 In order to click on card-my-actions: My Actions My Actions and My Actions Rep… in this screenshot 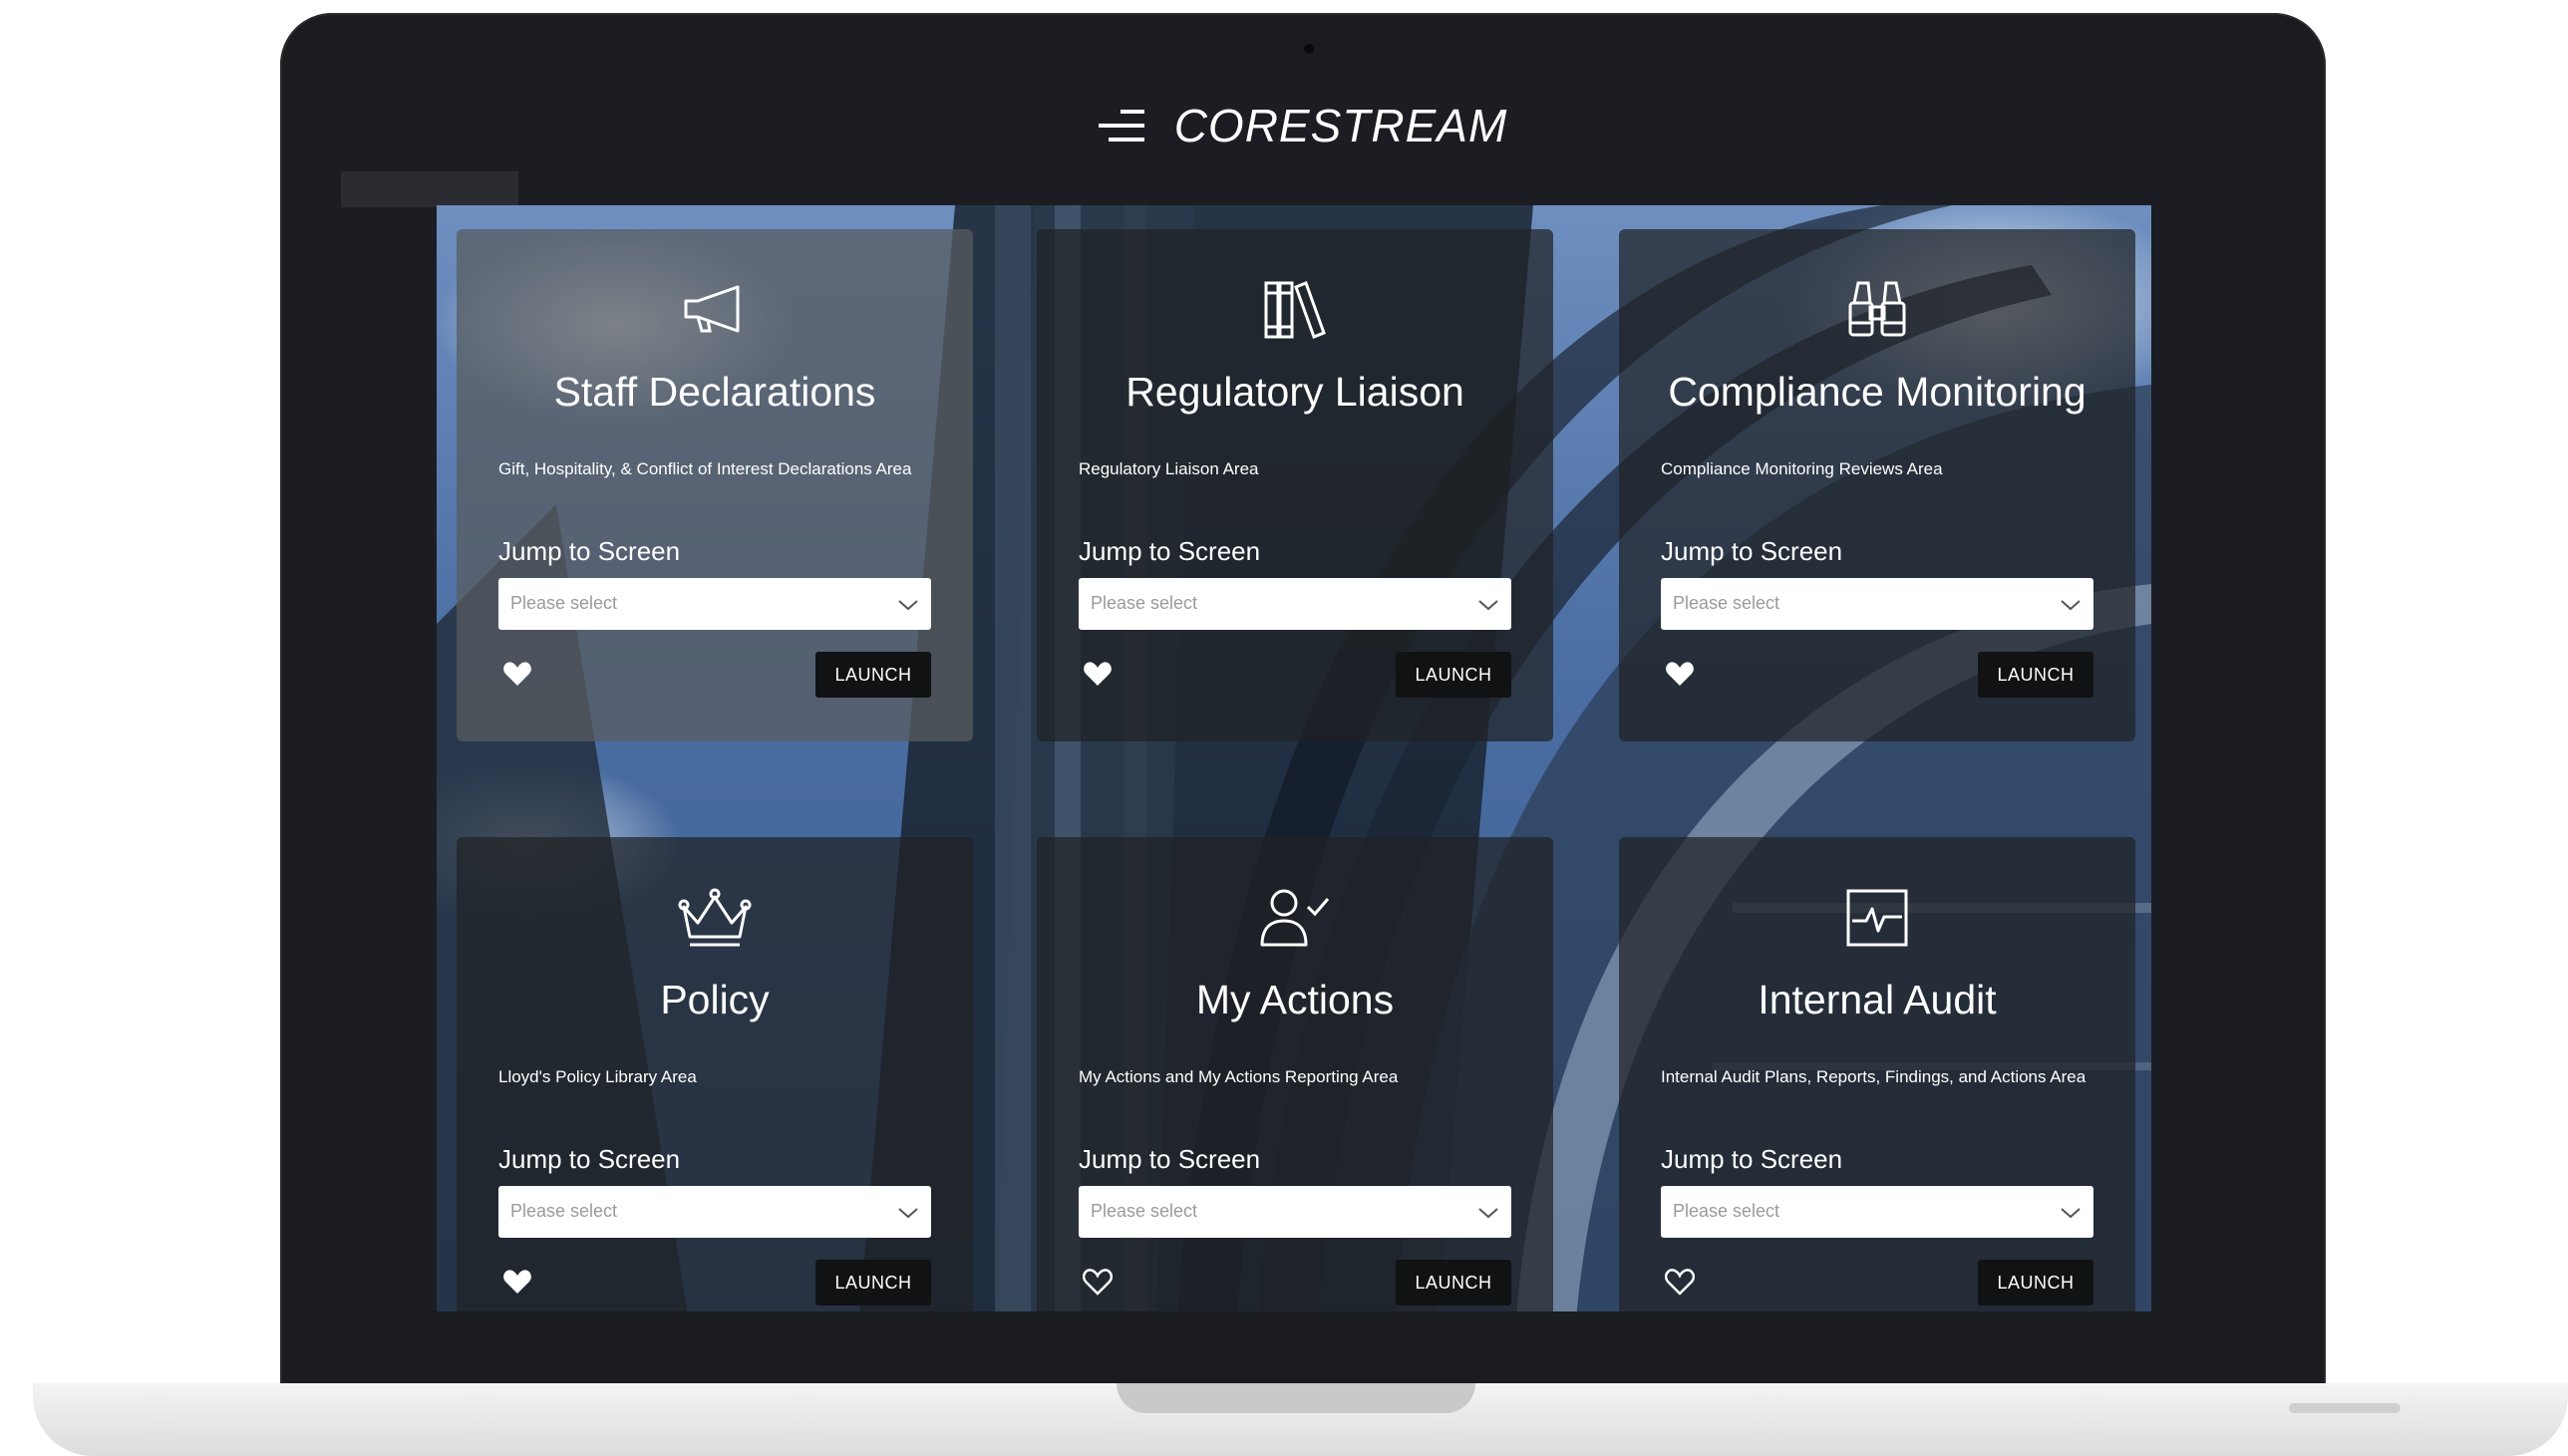, I will do `click(1295, 1074)`.